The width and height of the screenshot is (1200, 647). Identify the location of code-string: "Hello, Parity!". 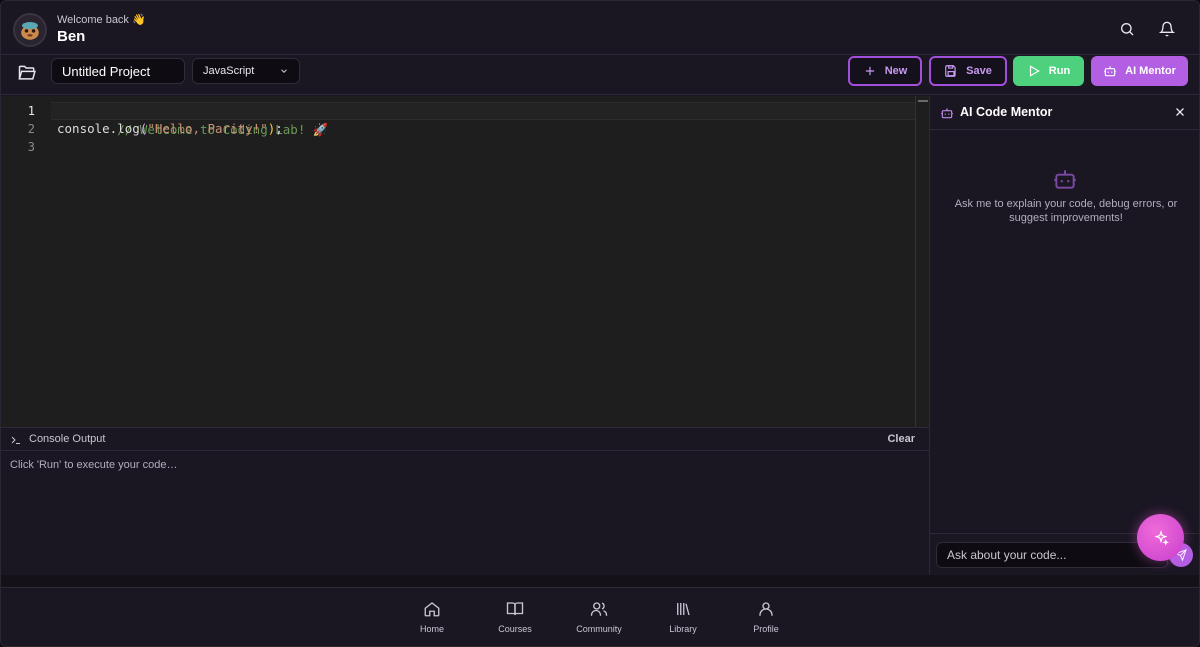
(207, 128).